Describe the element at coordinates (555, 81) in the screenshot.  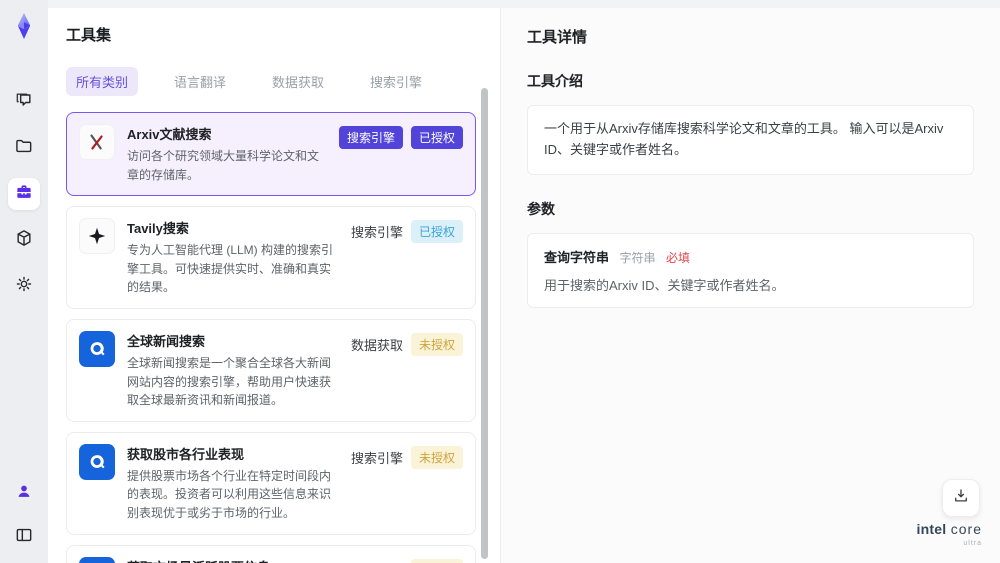
I see `intro-heading: 工具介绍` at that location.